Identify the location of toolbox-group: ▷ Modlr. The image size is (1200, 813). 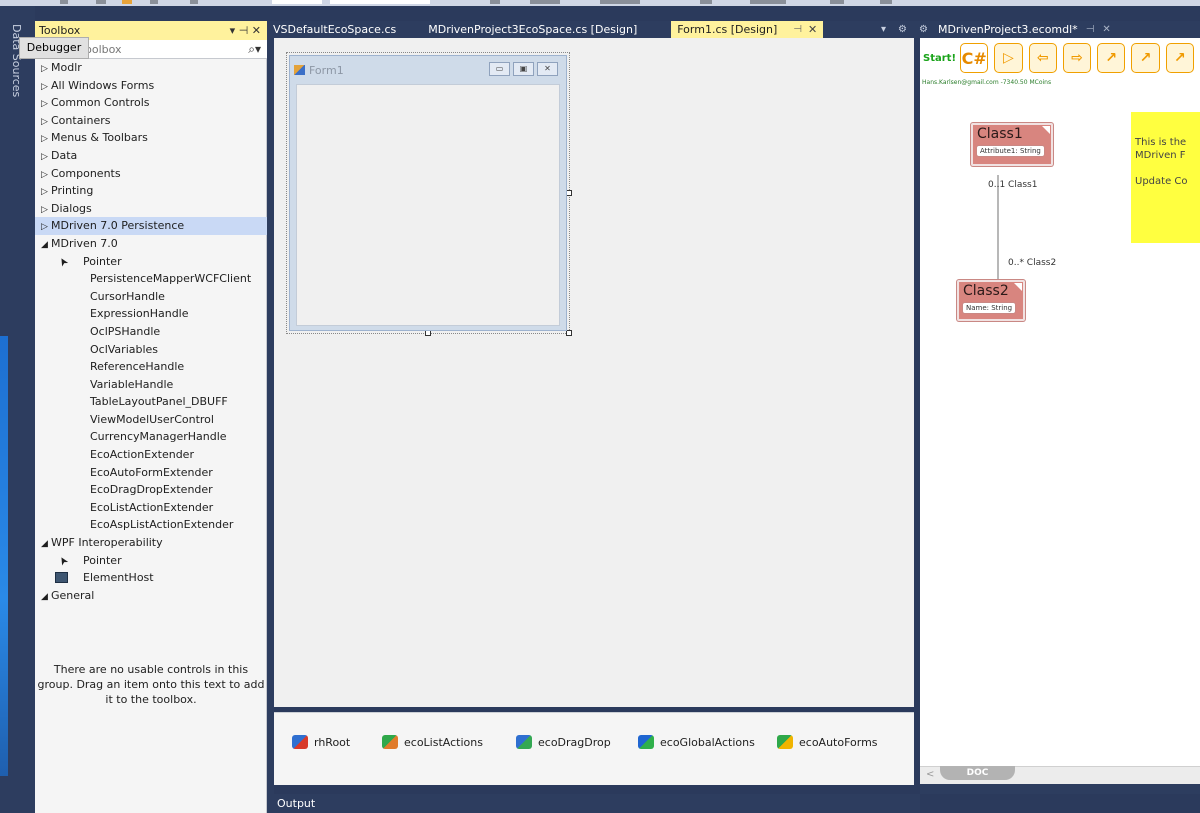
(151, 68).